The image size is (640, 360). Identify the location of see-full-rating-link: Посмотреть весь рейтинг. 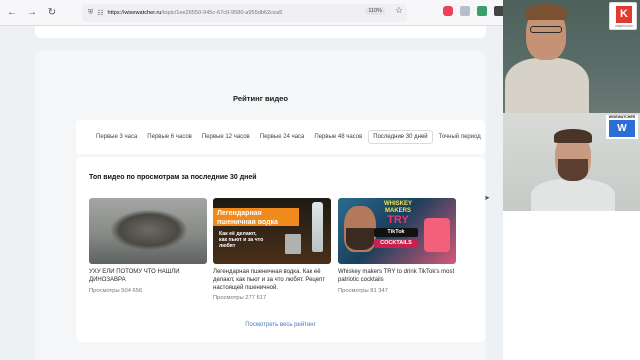
(280, 325).